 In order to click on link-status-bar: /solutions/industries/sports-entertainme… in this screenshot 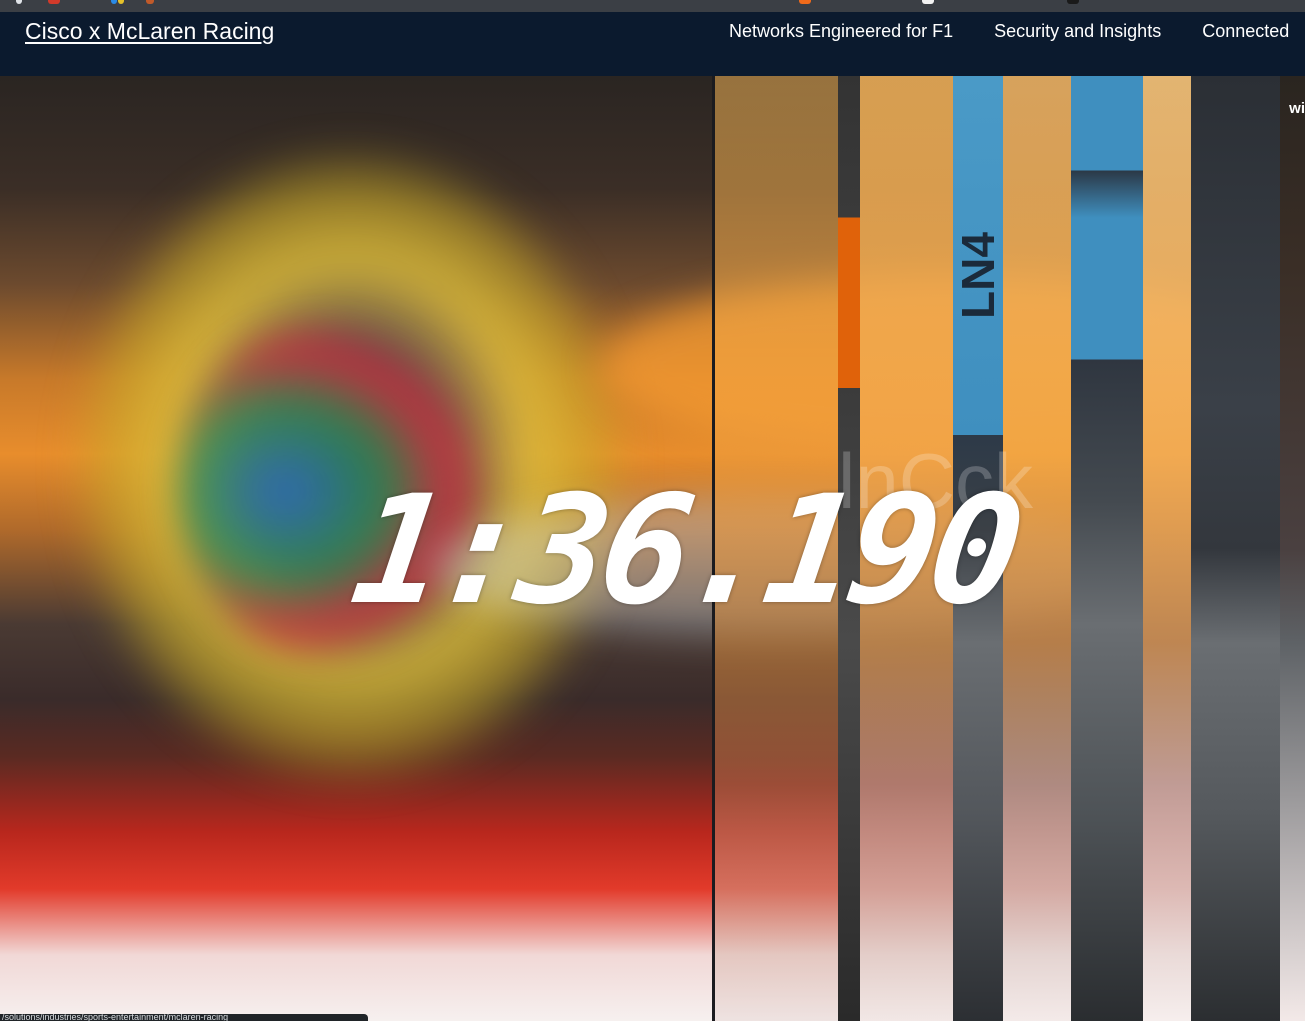, I will do `click(184, 1017)`.